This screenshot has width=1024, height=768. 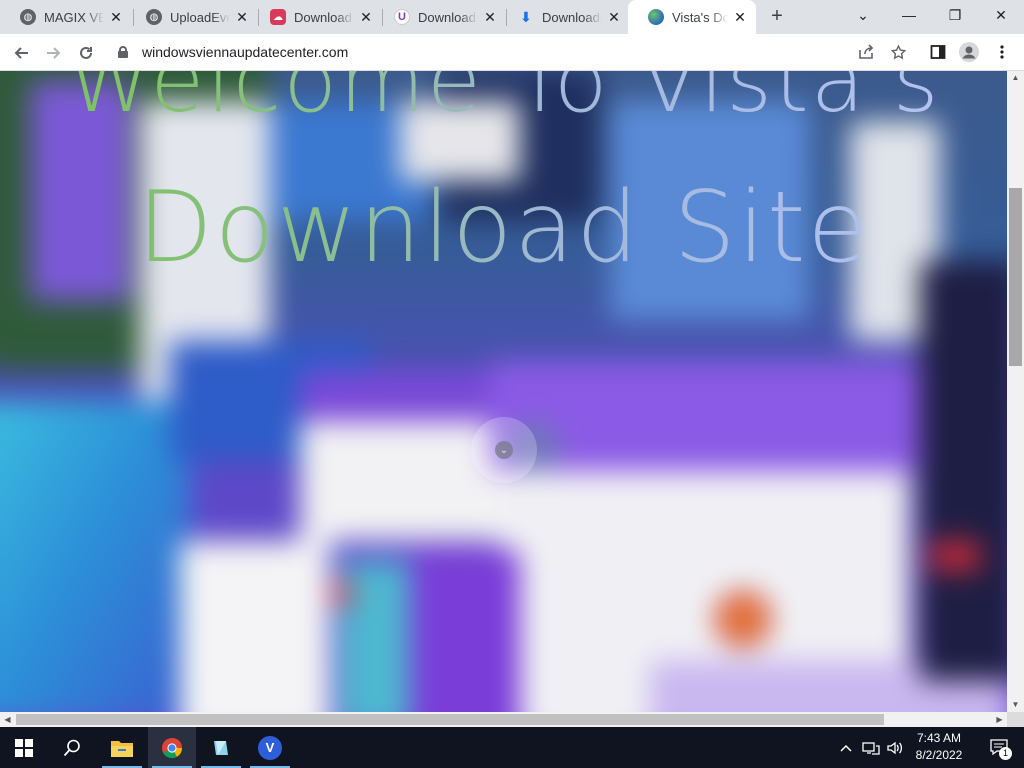 What do you see at coordinates (572, 17) in the screenshot?
I see `tab-title: Downloads` at bounding box center [572, 17].